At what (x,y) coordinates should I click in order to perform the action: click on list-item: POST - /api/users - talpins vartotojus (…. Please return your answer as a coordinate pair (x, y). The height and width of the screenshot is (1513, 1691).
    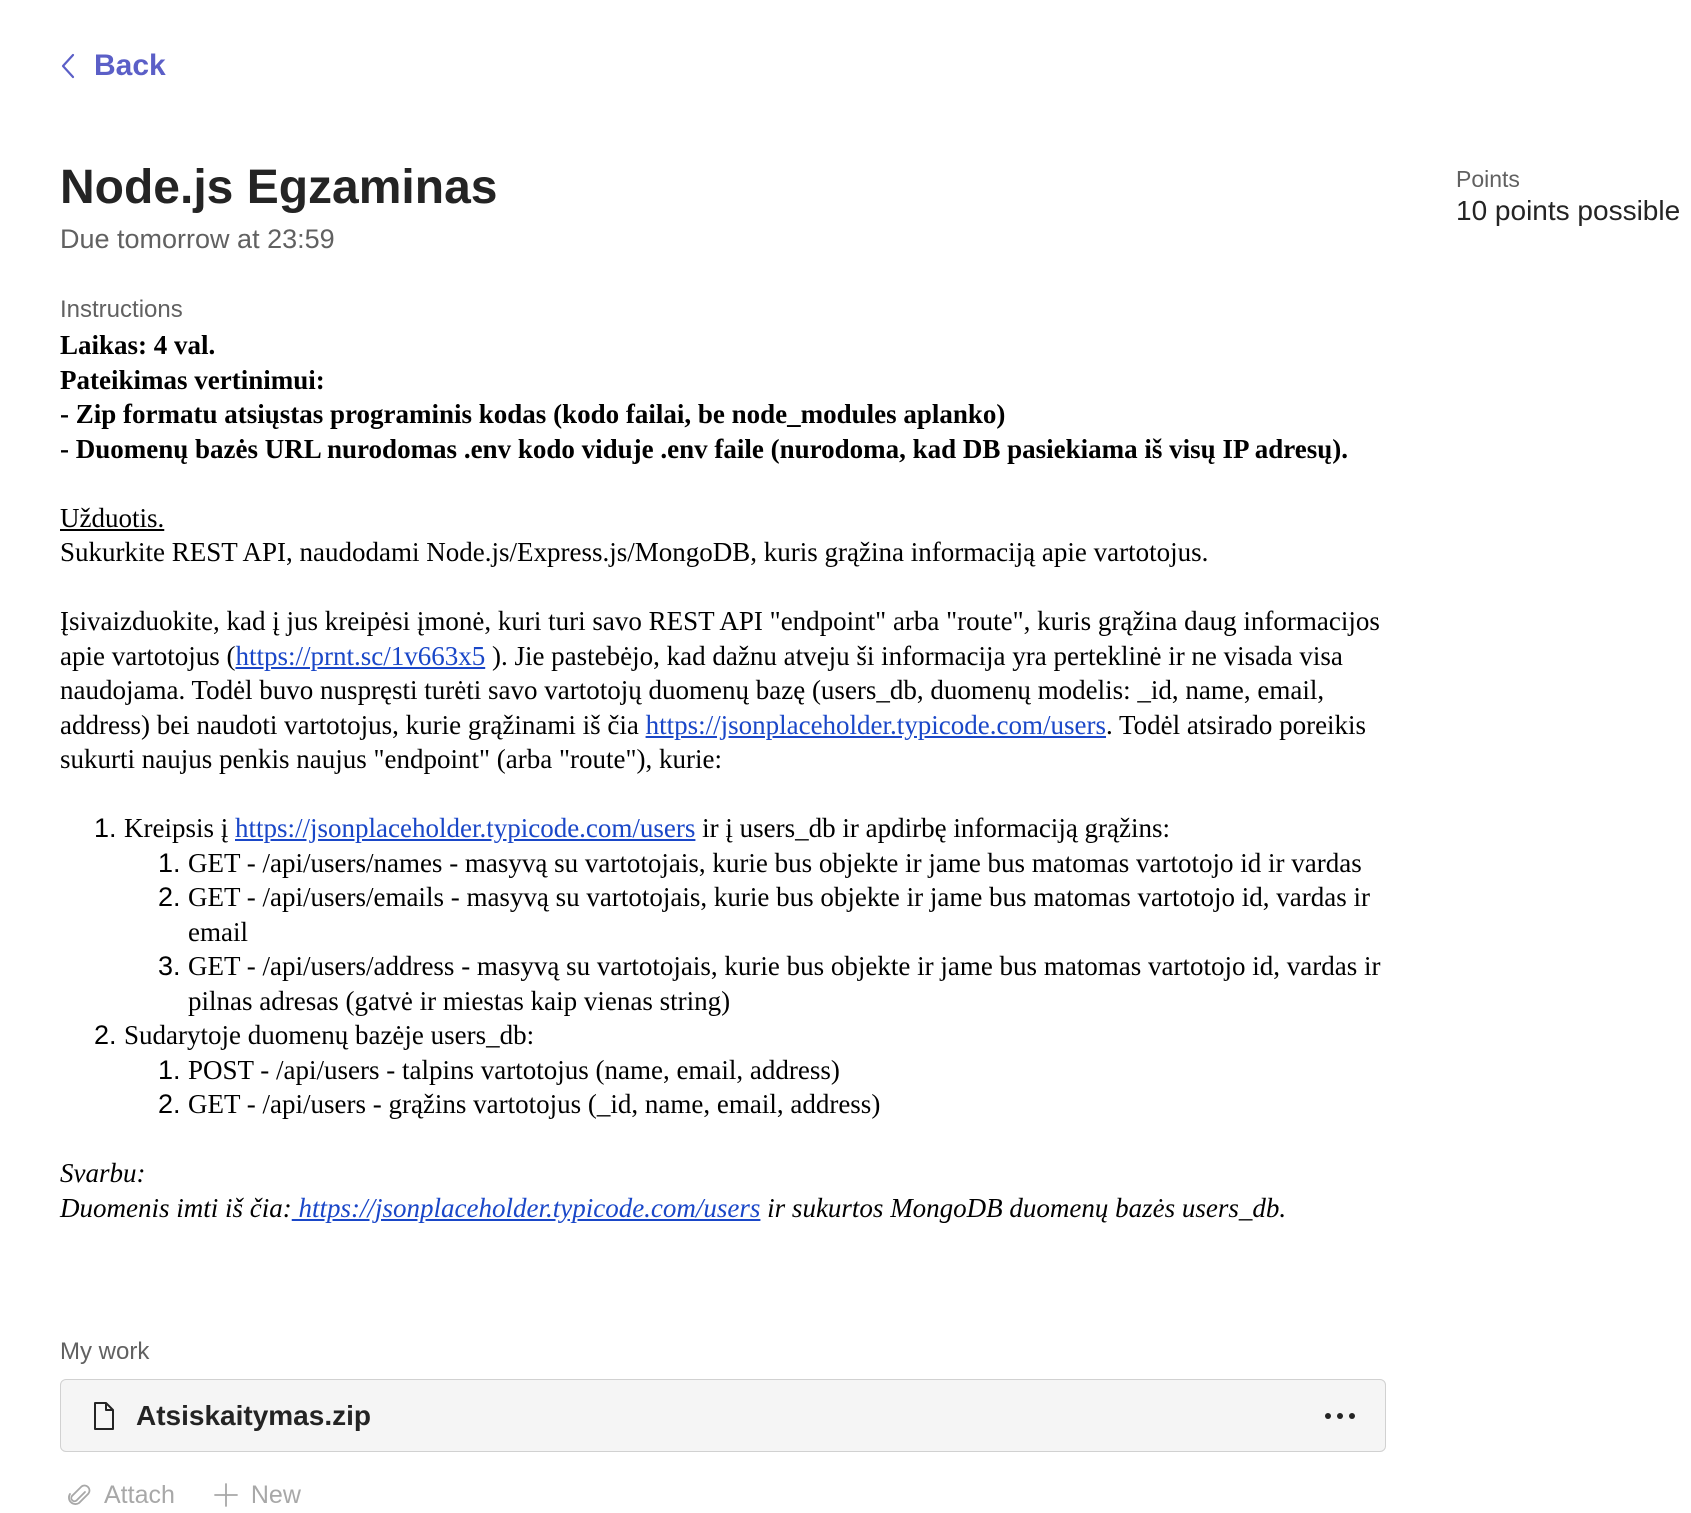
    Looking at the image, I should click on (794, 1070).